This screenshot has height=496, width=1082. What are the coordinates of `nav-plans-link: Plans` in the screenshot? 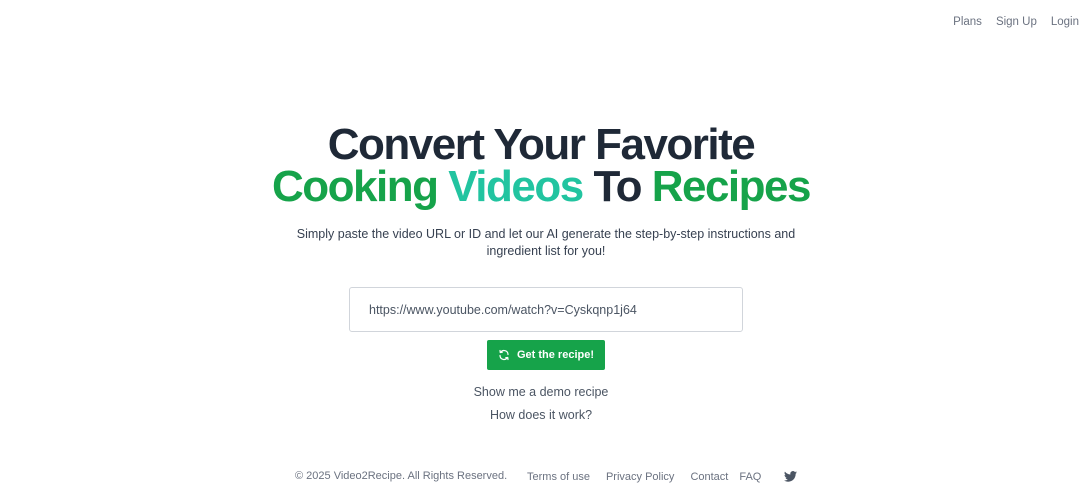 It's located at (967, 22).